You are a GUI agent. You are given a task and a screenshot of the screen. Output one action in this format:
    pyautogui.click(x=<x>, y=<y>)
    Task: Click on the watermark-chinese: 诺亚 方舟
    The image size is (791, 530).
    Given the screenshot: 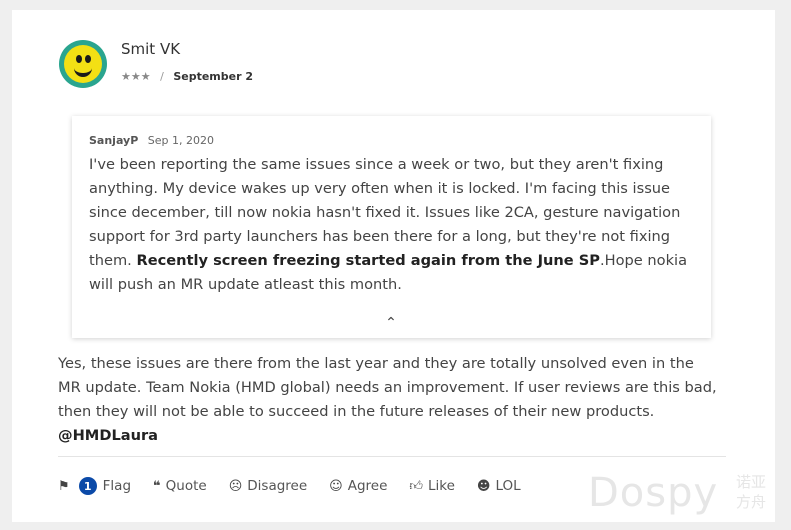 What is the action you would take?
    pyautogui.click(x=751, y=492)
    